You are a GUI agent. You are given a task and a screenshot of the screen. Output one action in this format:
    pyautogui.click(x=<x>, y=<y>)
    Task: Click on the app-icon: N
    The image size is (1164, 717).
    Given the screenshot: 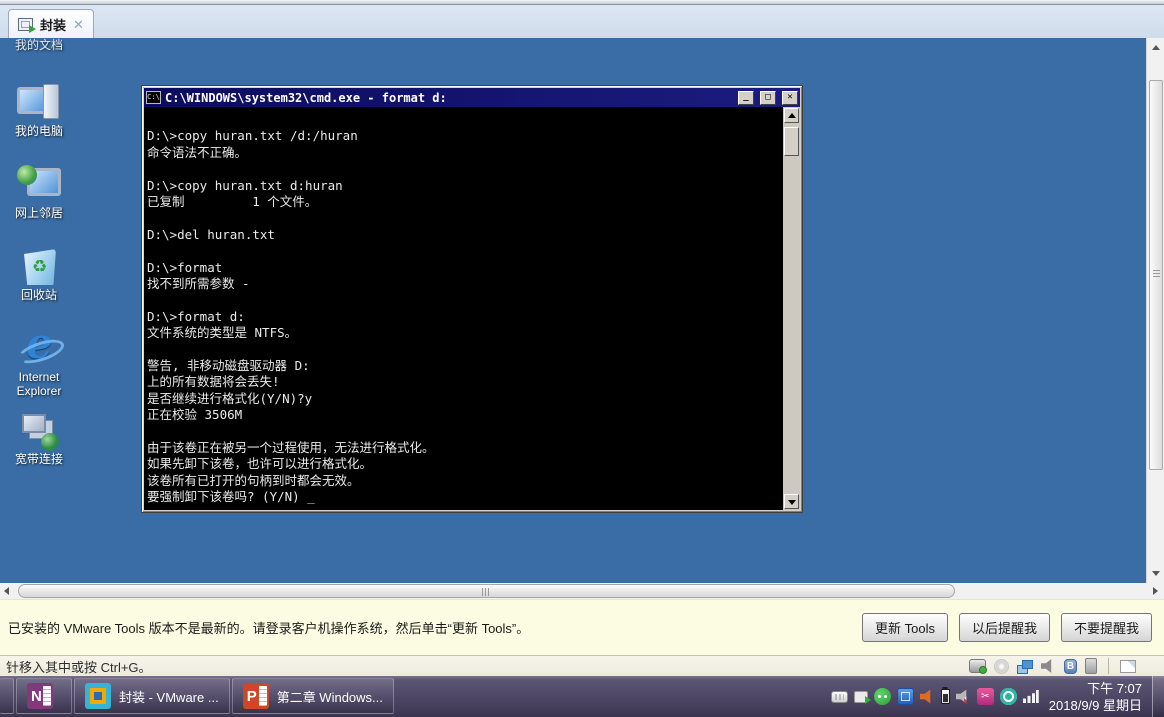 What is the action you would take?
    pyautogui.click(x=40, y=696)
    